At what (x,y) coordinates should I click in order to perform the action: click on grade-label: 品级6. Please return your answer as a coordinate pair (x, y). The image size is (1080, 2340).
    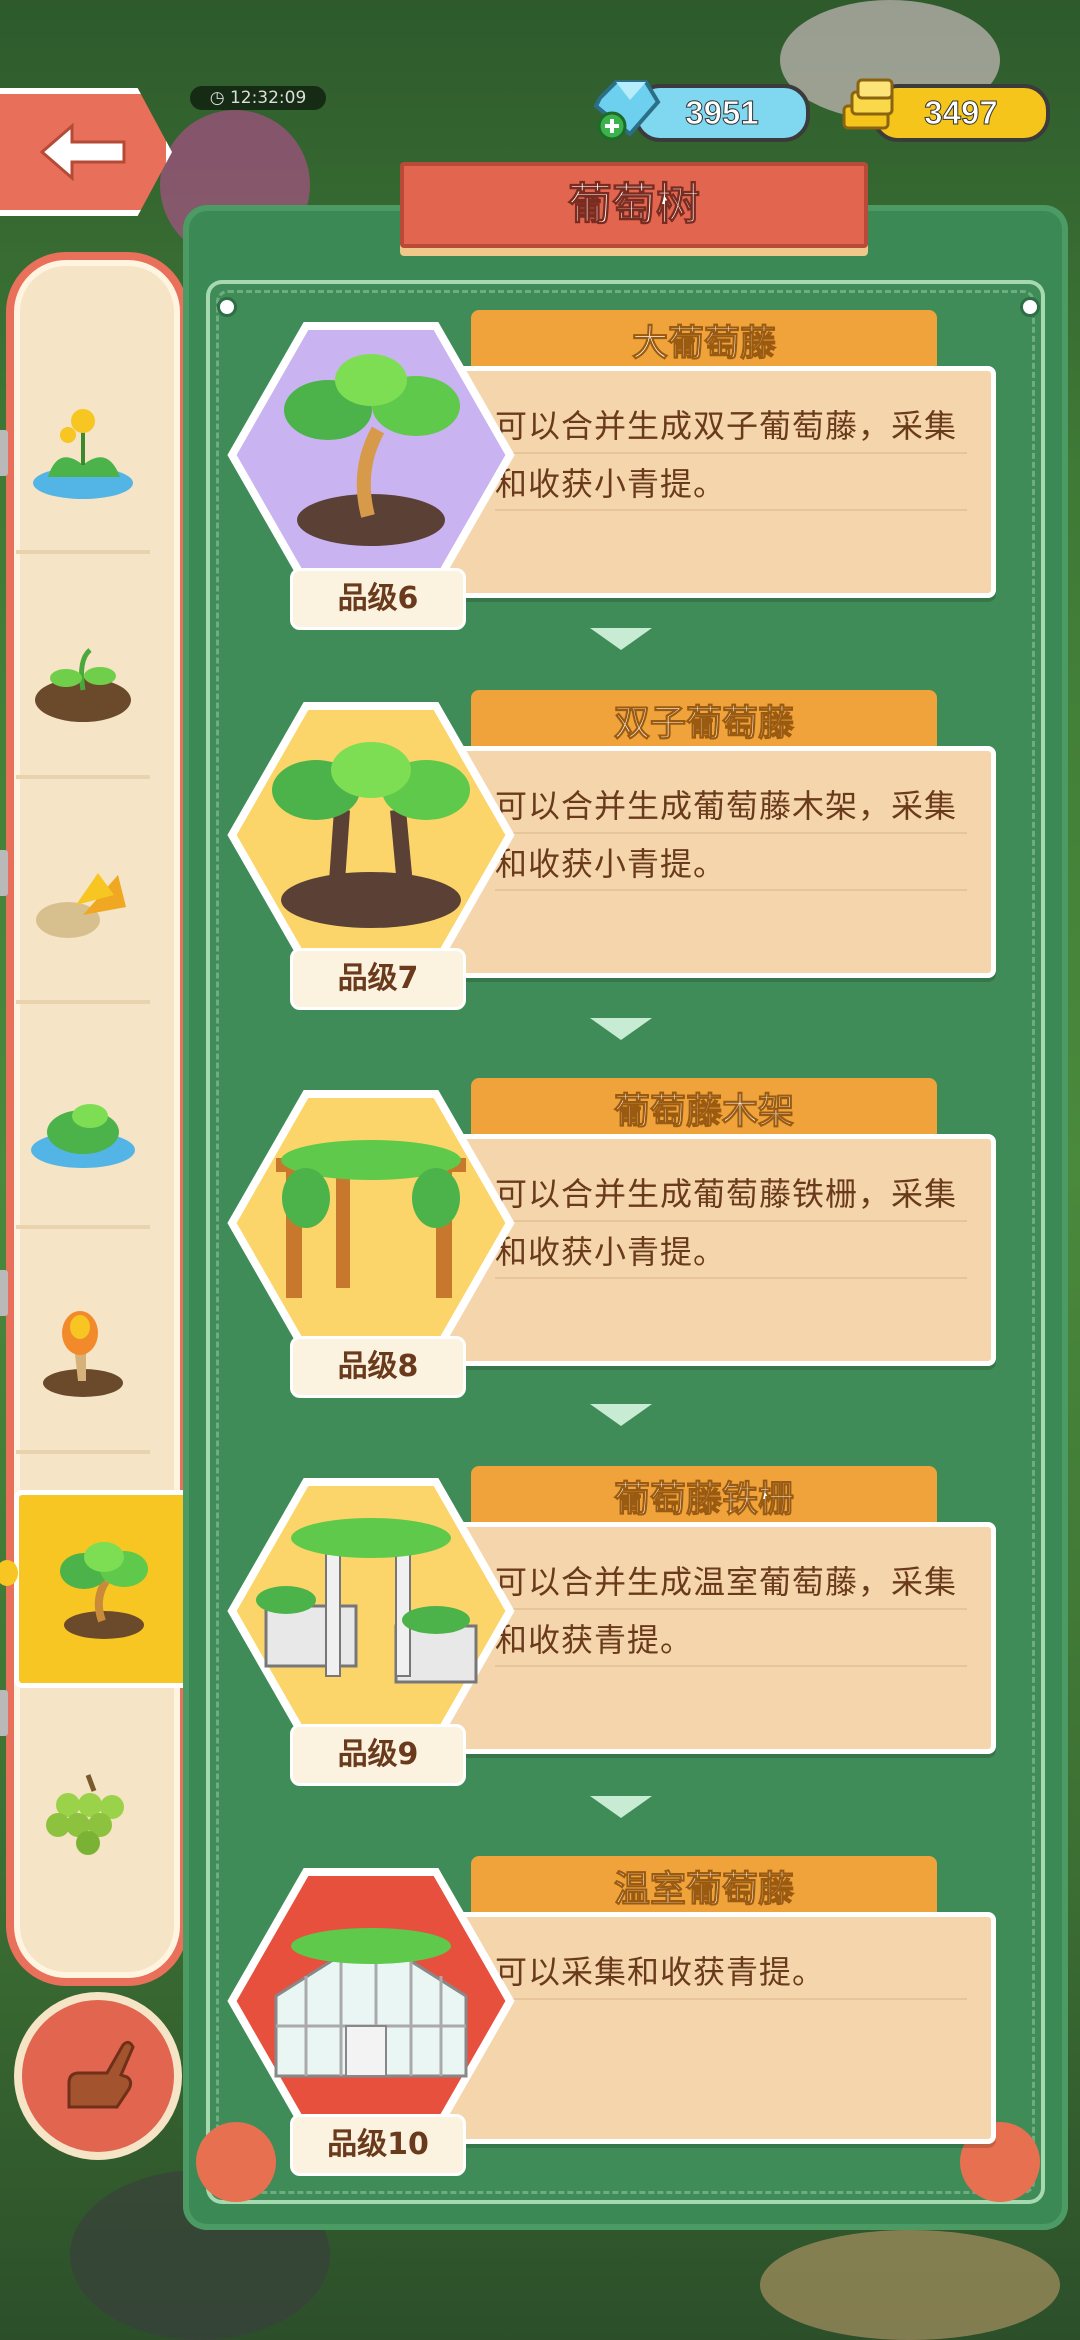
    Looking at the image, I should click on (378, 599).